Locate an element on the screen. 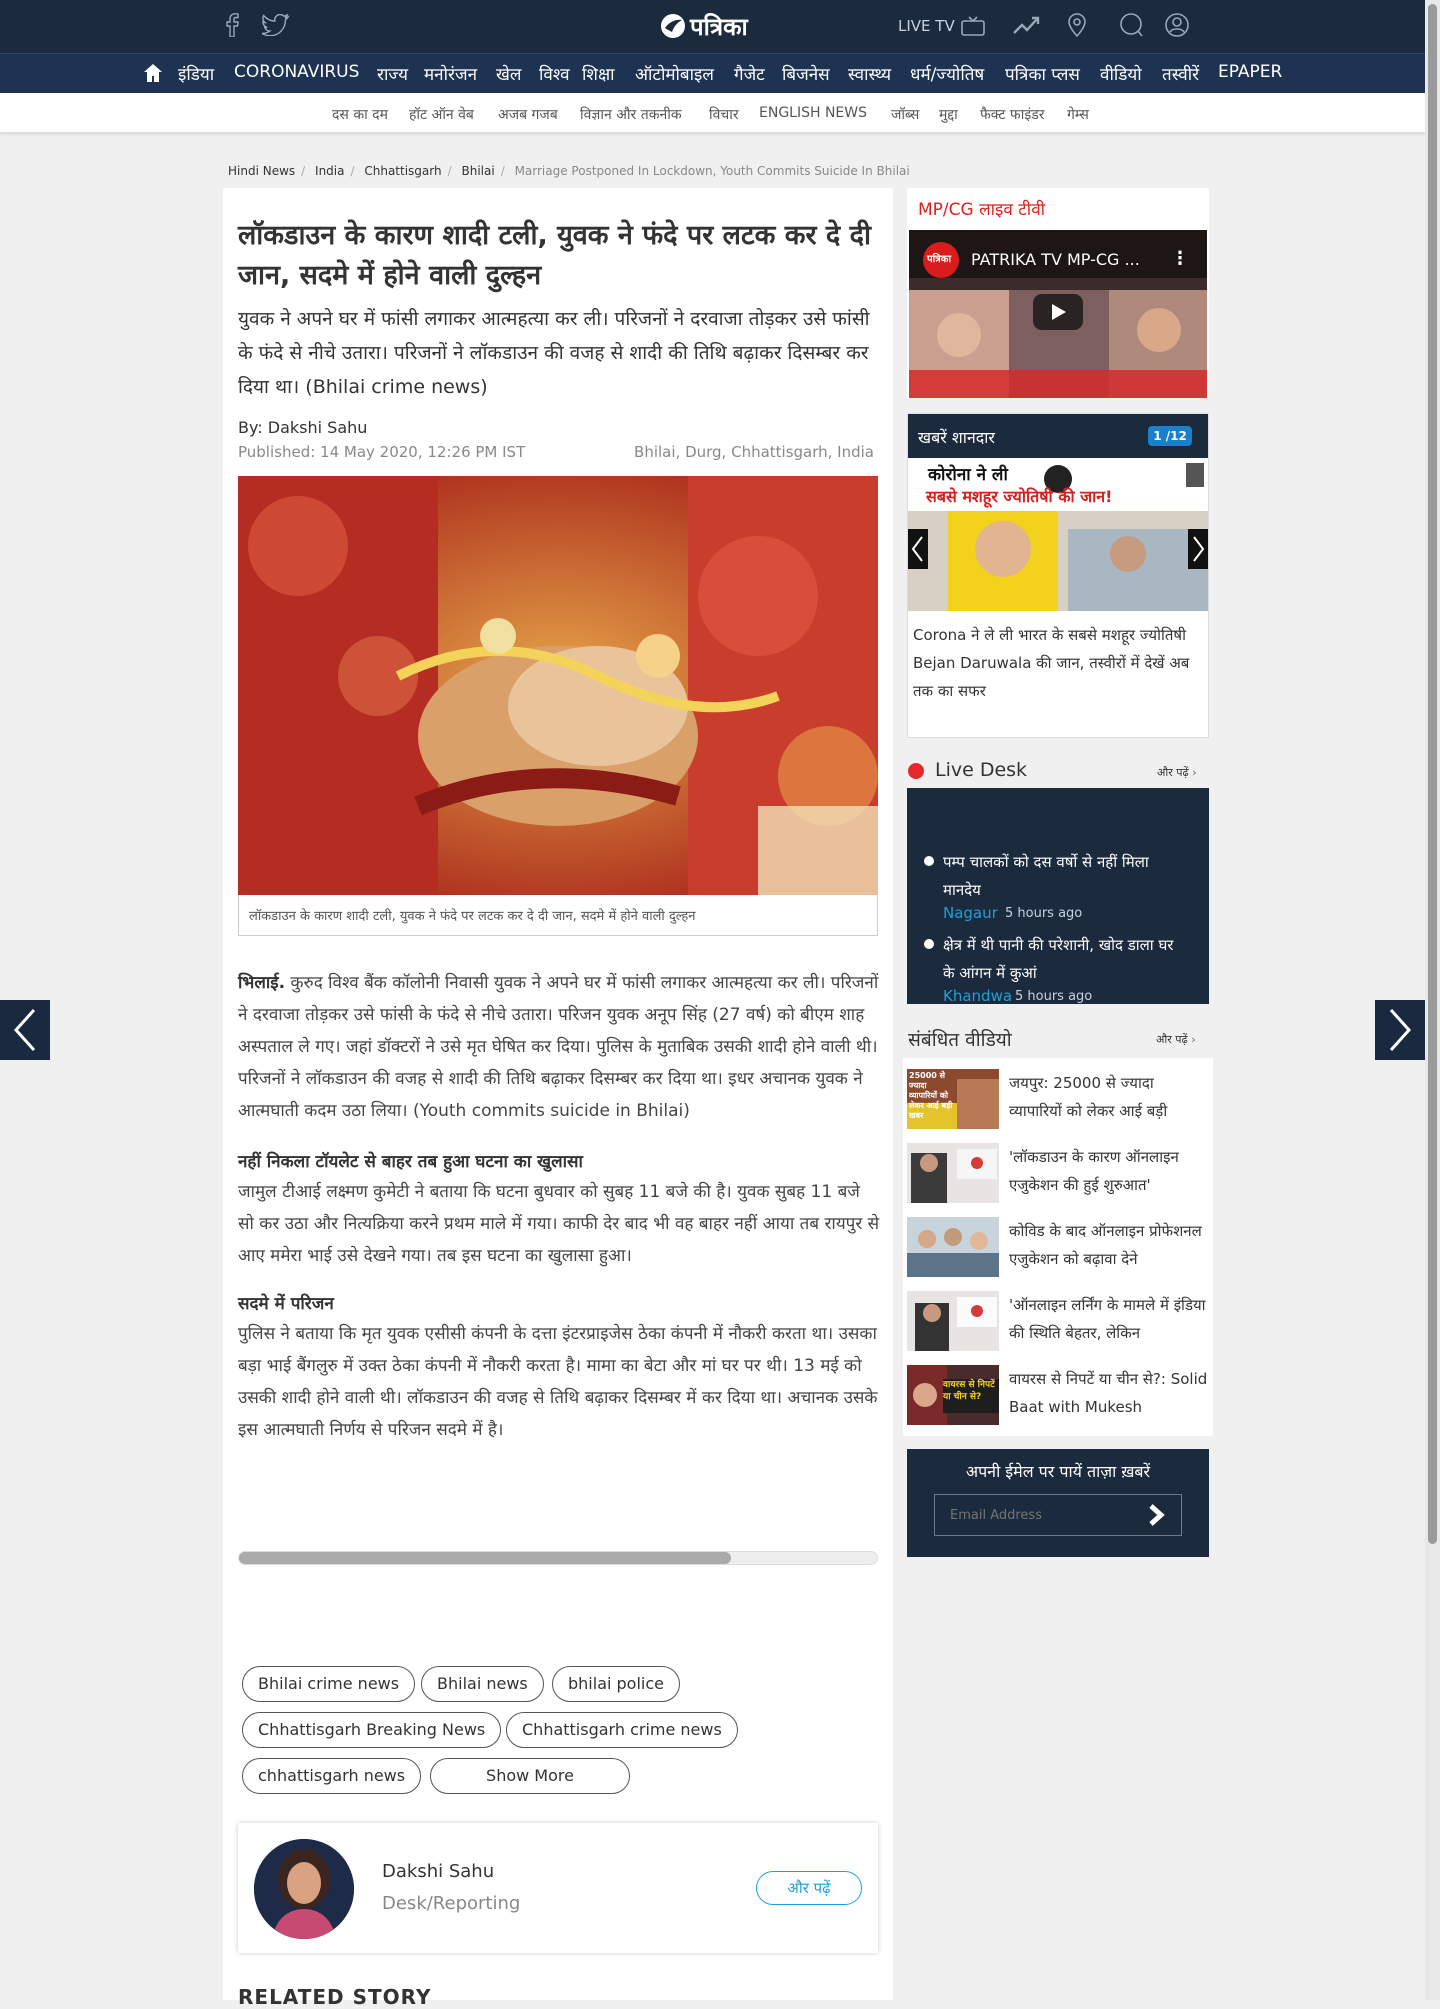 This screenshot has height=2009, width=1440. nav-item-health: स्वास्थ्य is located at coordinates (869, 73).